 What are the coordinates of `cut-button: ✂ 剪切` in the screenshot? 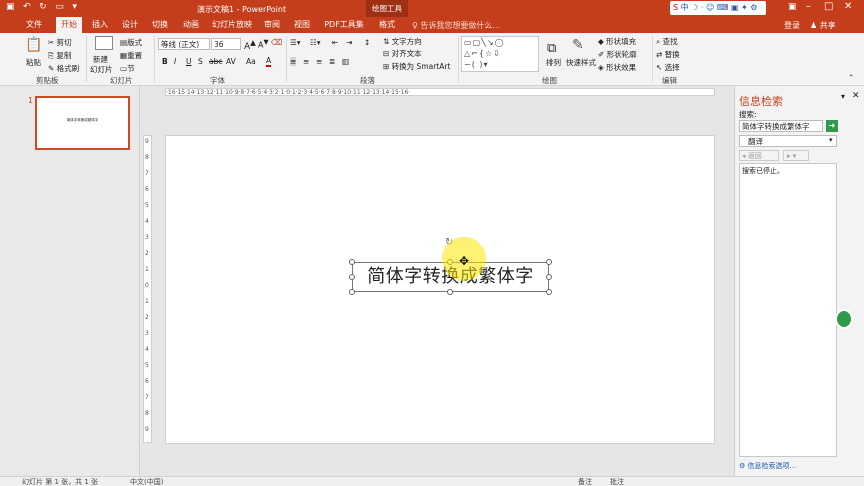 It's located at (60, 42).